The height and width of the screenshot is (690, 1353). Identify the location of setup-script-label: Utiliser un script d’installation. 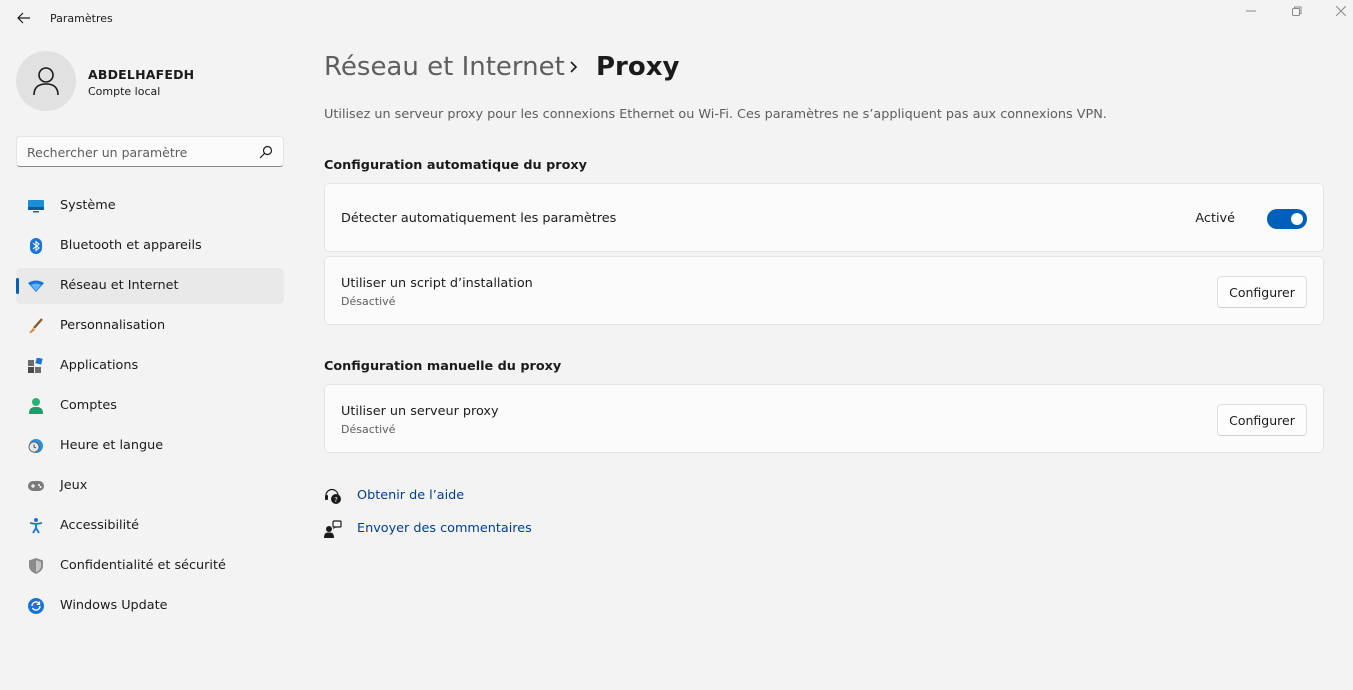
(437, 283).